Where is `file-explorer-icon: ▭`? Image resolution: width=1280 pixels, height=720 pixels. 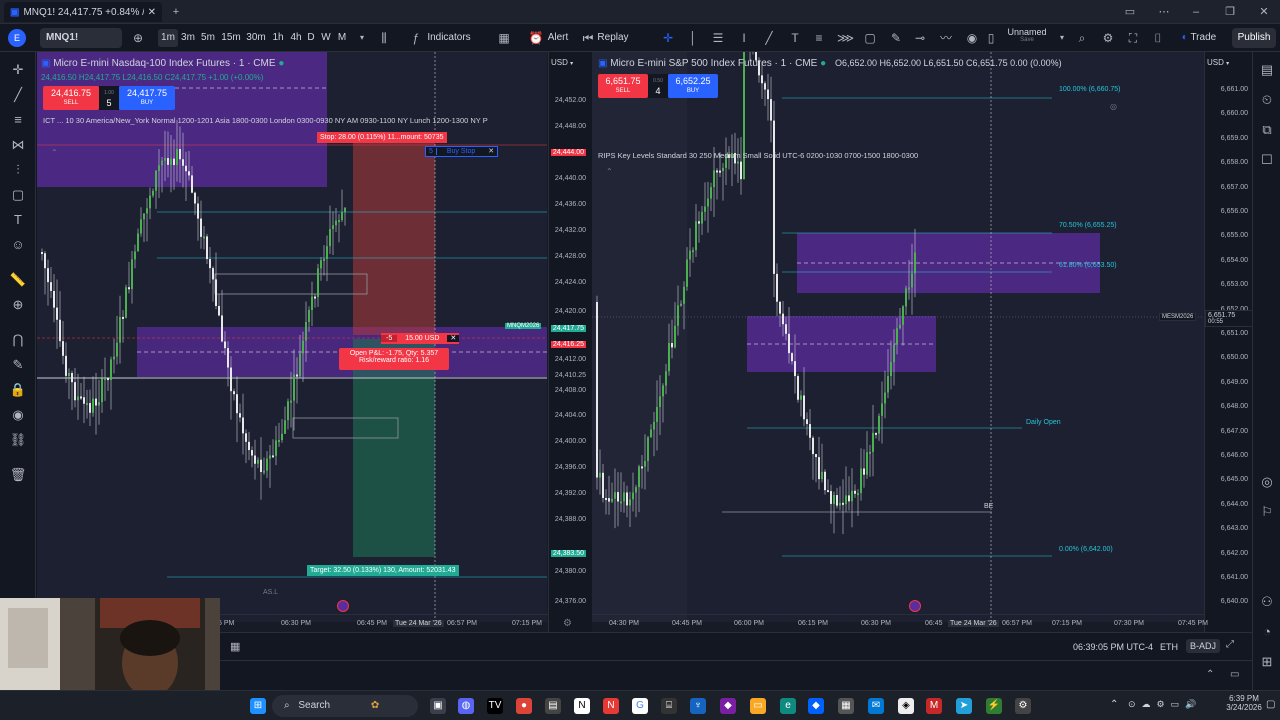 file-explorer-icon: ▭ is located at coordinates (758, 706).